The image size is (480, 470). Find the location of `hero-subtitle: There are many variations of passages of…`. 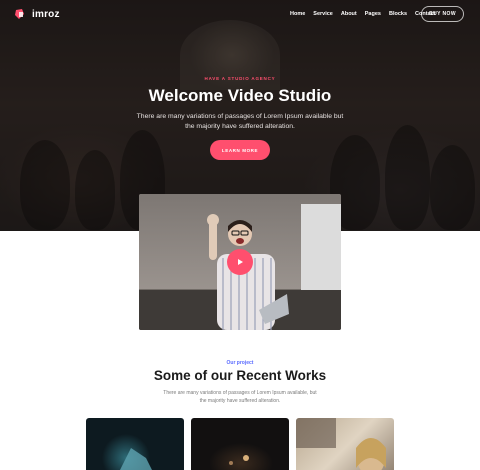

hero-subtitle: There are many variations of passages of… is located at coordinates (240, 121).